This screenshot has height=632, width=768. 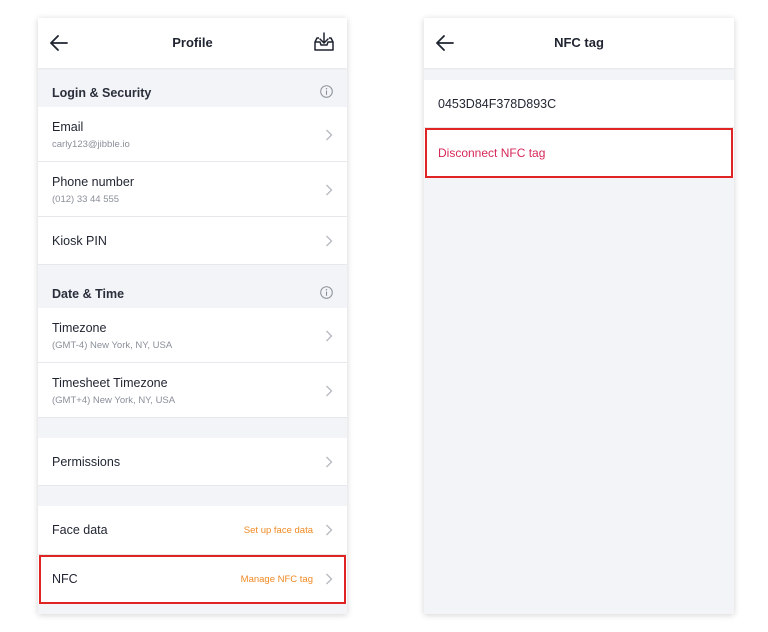 I want to click on profile-header: Profile, so click(x=192, y=43).